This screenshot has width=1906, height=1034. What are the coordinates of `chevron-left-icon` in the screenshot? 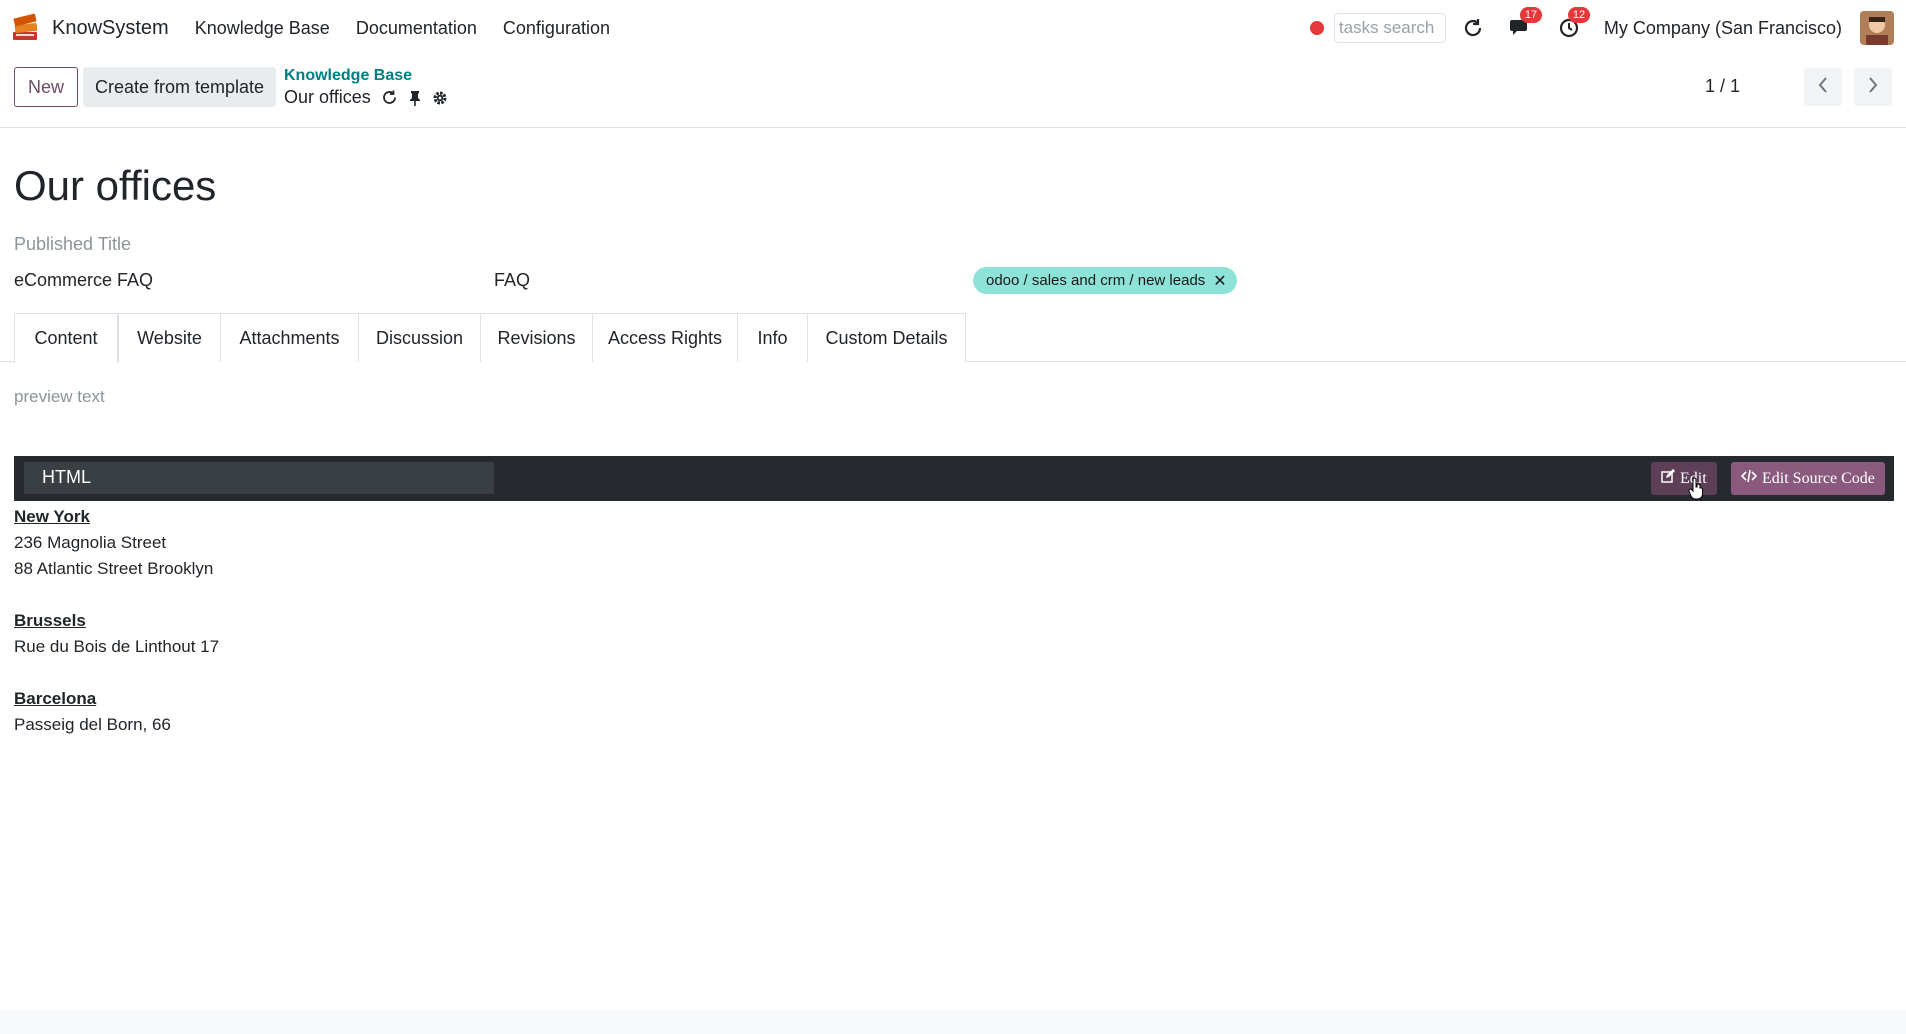 It's located at (1823, 87).